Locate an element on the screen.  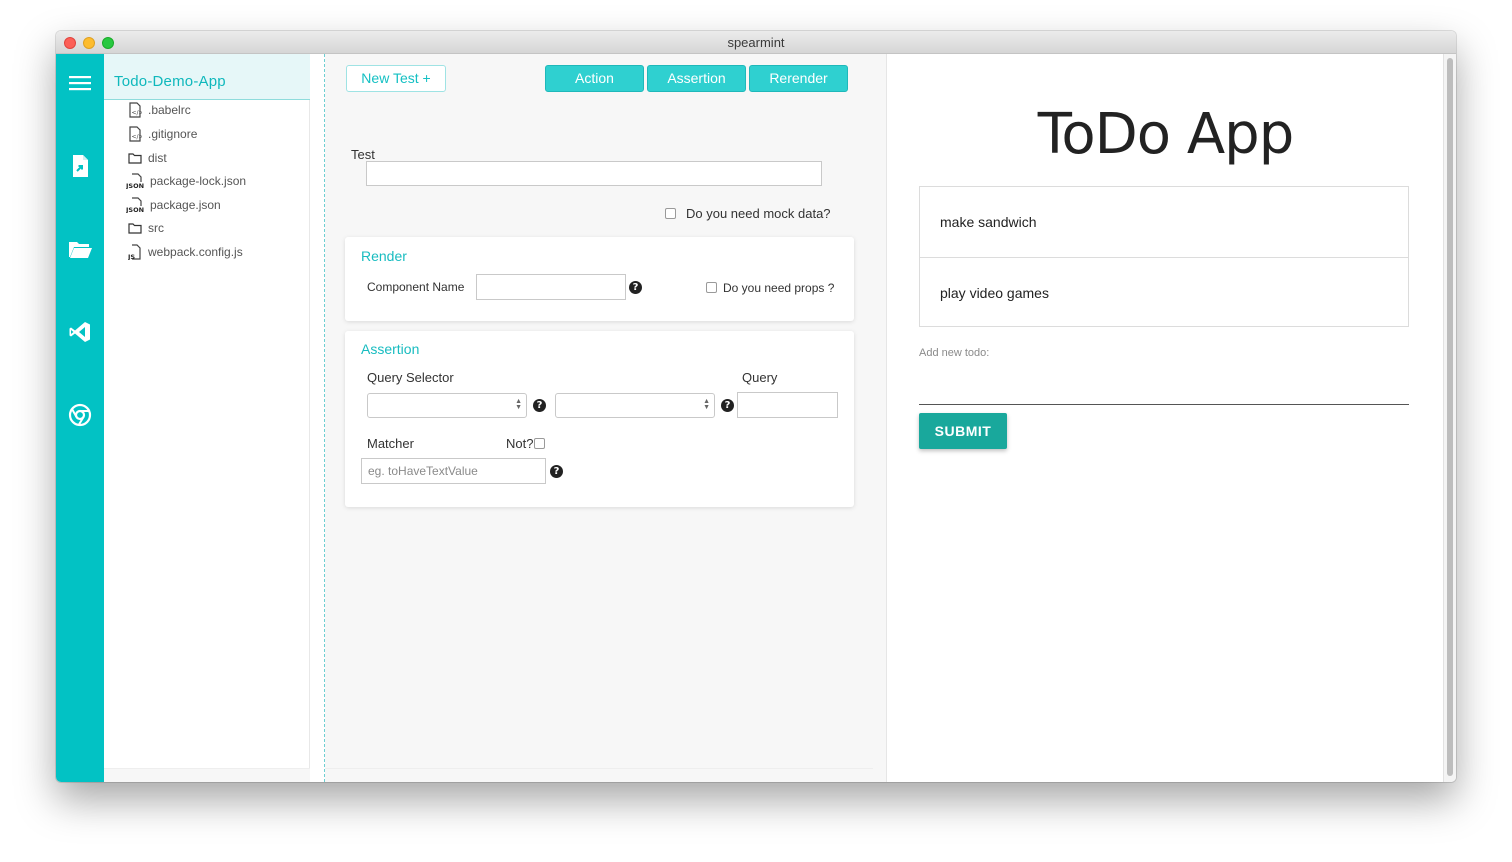
folder-item-src: src is located at coordinates (146, 228).